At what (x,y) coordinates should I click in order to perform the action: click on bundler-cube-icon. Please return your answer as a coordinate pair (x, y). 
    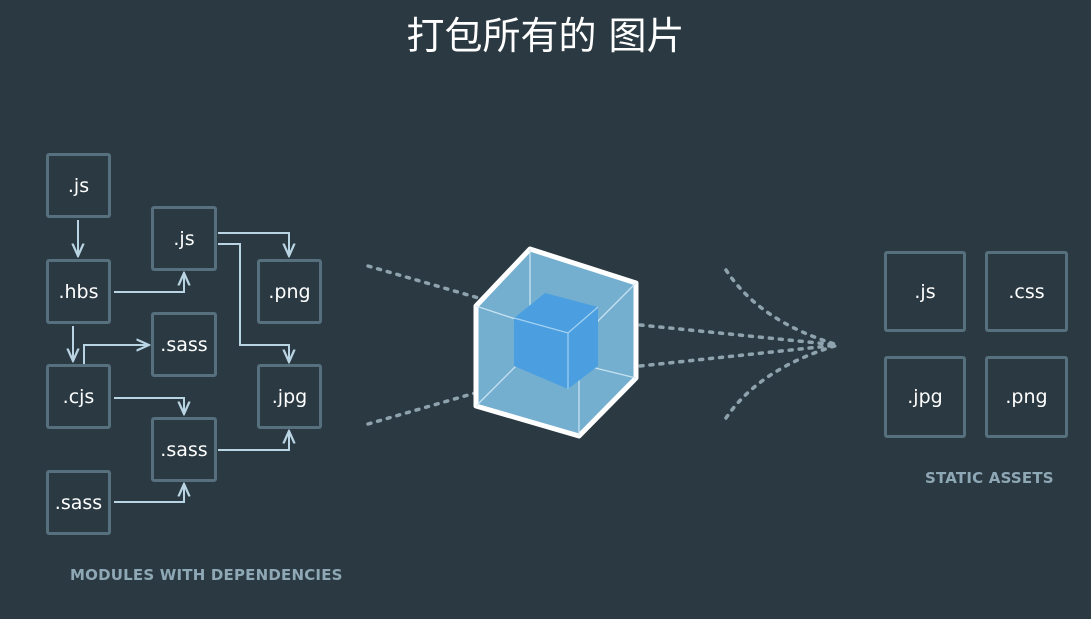
    Looking at the image, I should click on (556, 342).